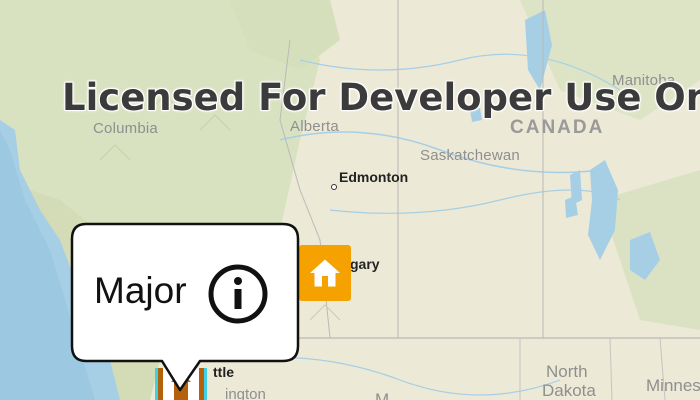 The height and width of the screenshot is (400, 700). I want to click on callout-title: Major, so click(140, 290).